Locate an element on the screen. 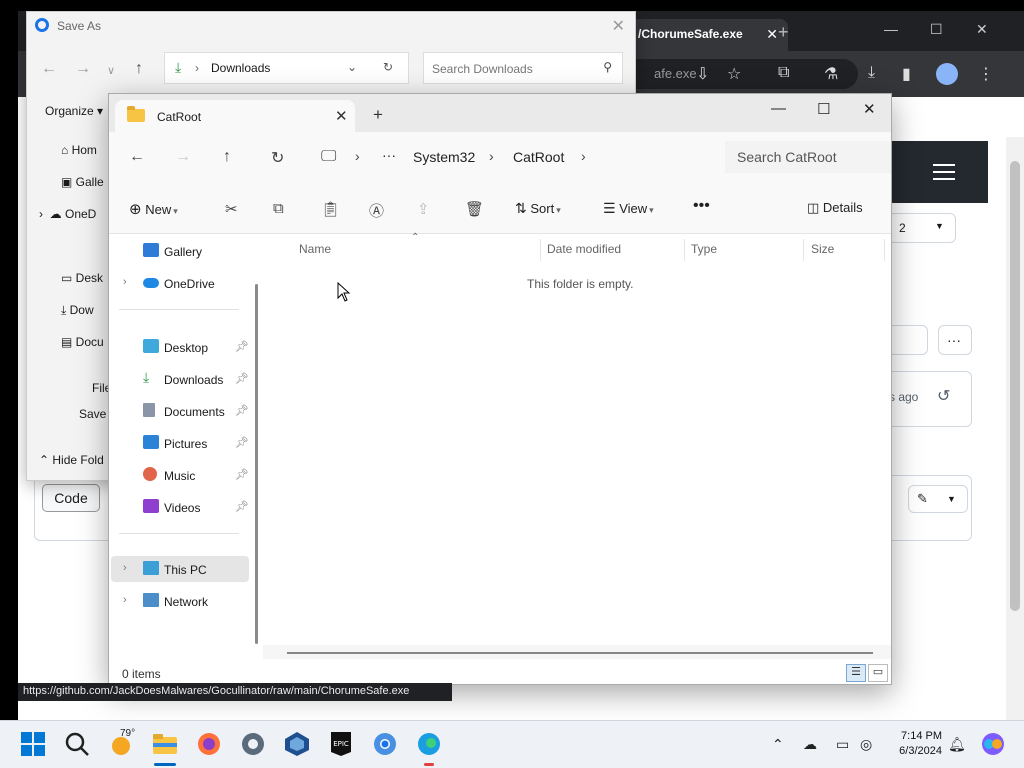 The image size is (1024, 768). column-header-type: Type is located at coordinates (704, 249).